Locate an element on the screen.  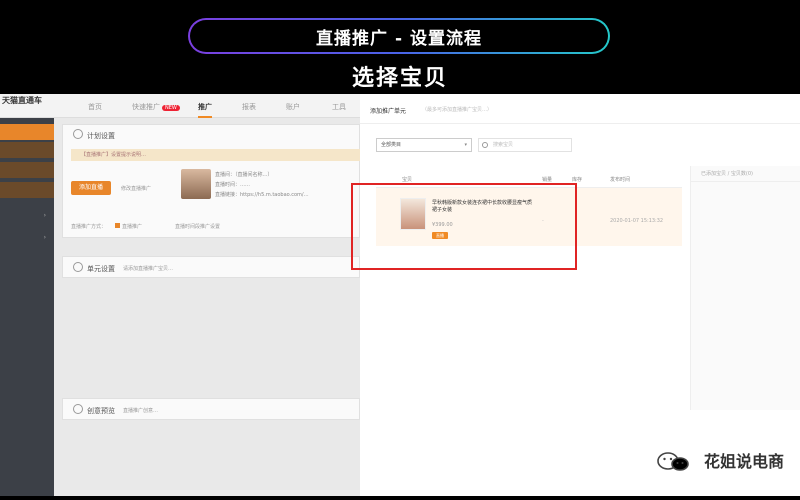
nav-home: 首页 is located at coordinates (95, 107).